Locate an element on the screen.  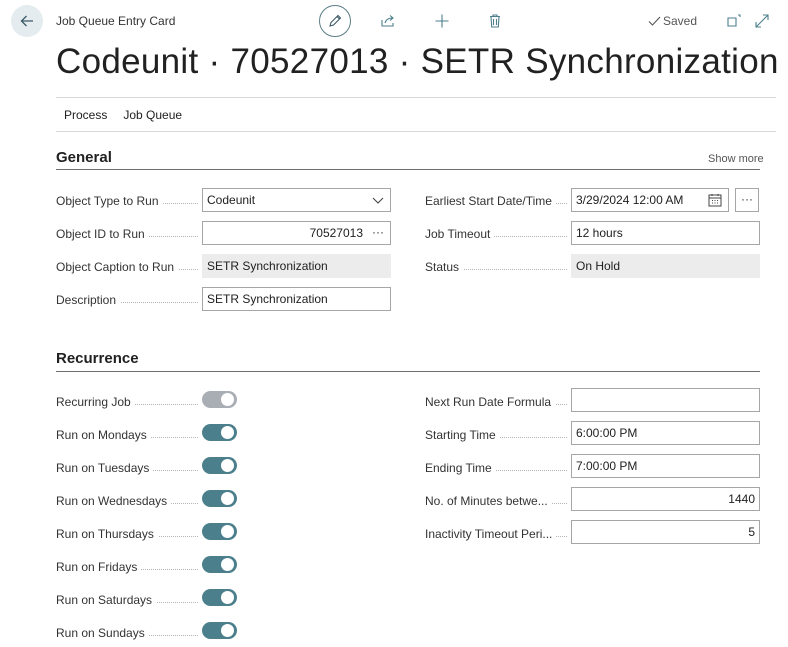
run-on-tuesdays-toggle is located at coordinates (219, 465).